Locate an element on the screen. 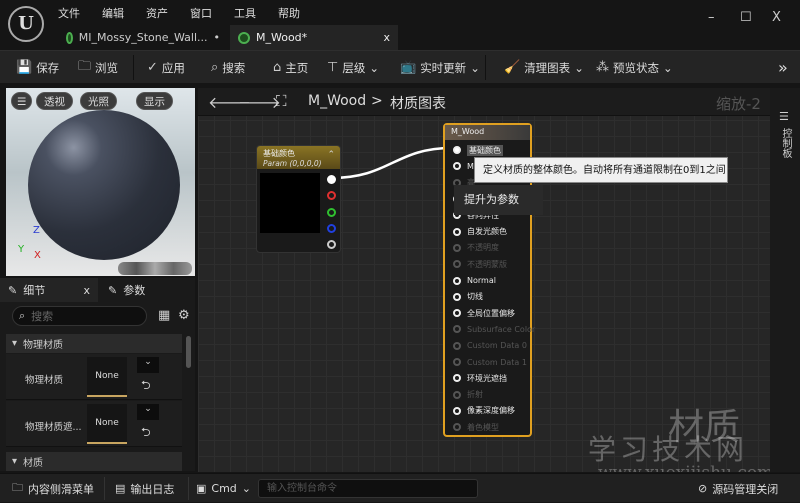  promote-to-parameter-menu-item: 提升为参数 is located at coordinates (498, 200).